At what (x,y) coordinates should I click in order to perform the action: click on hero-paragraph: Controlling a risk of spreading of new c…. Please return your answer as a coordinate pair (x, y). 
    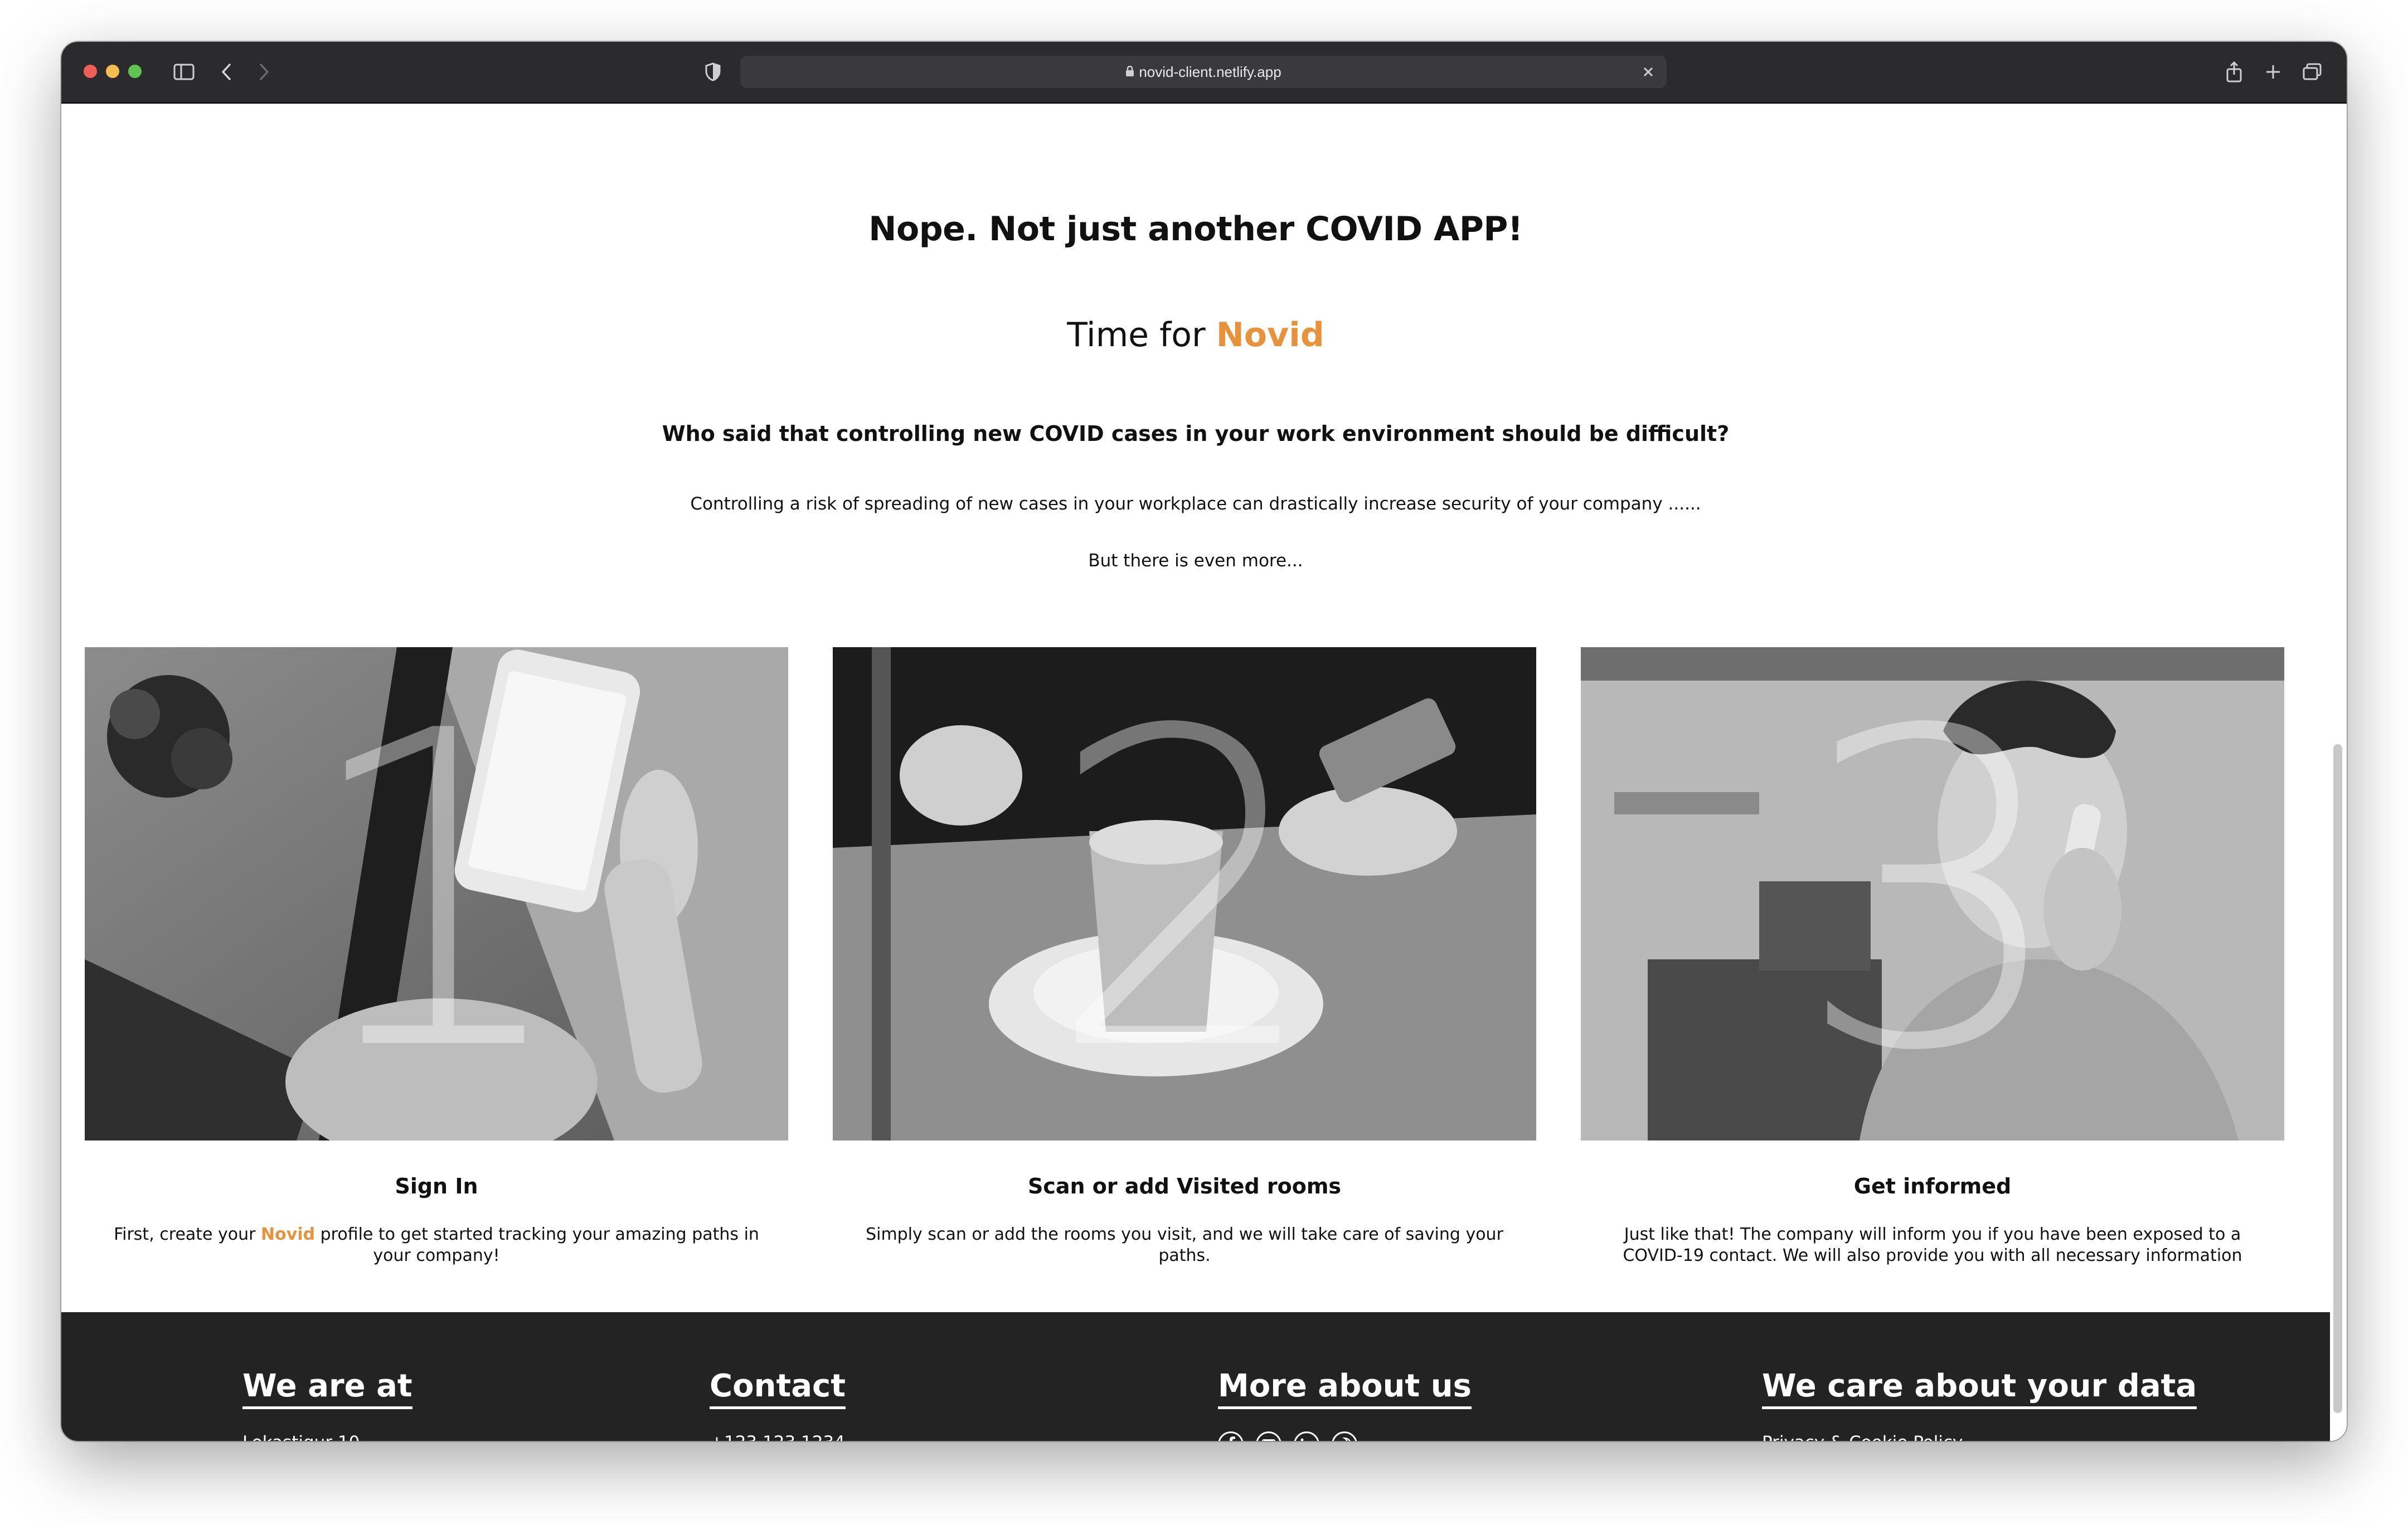
    Looking at the image, I should click on (1195, 504).